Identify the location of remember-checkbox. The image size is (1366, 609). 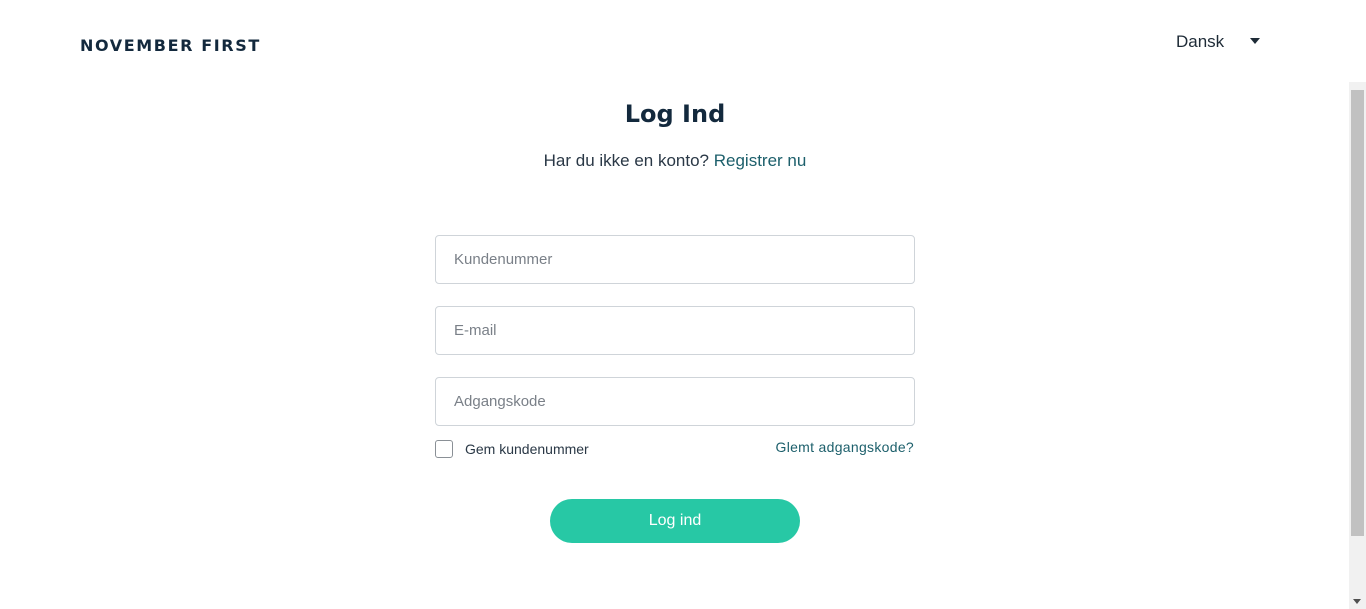
(444, 449).